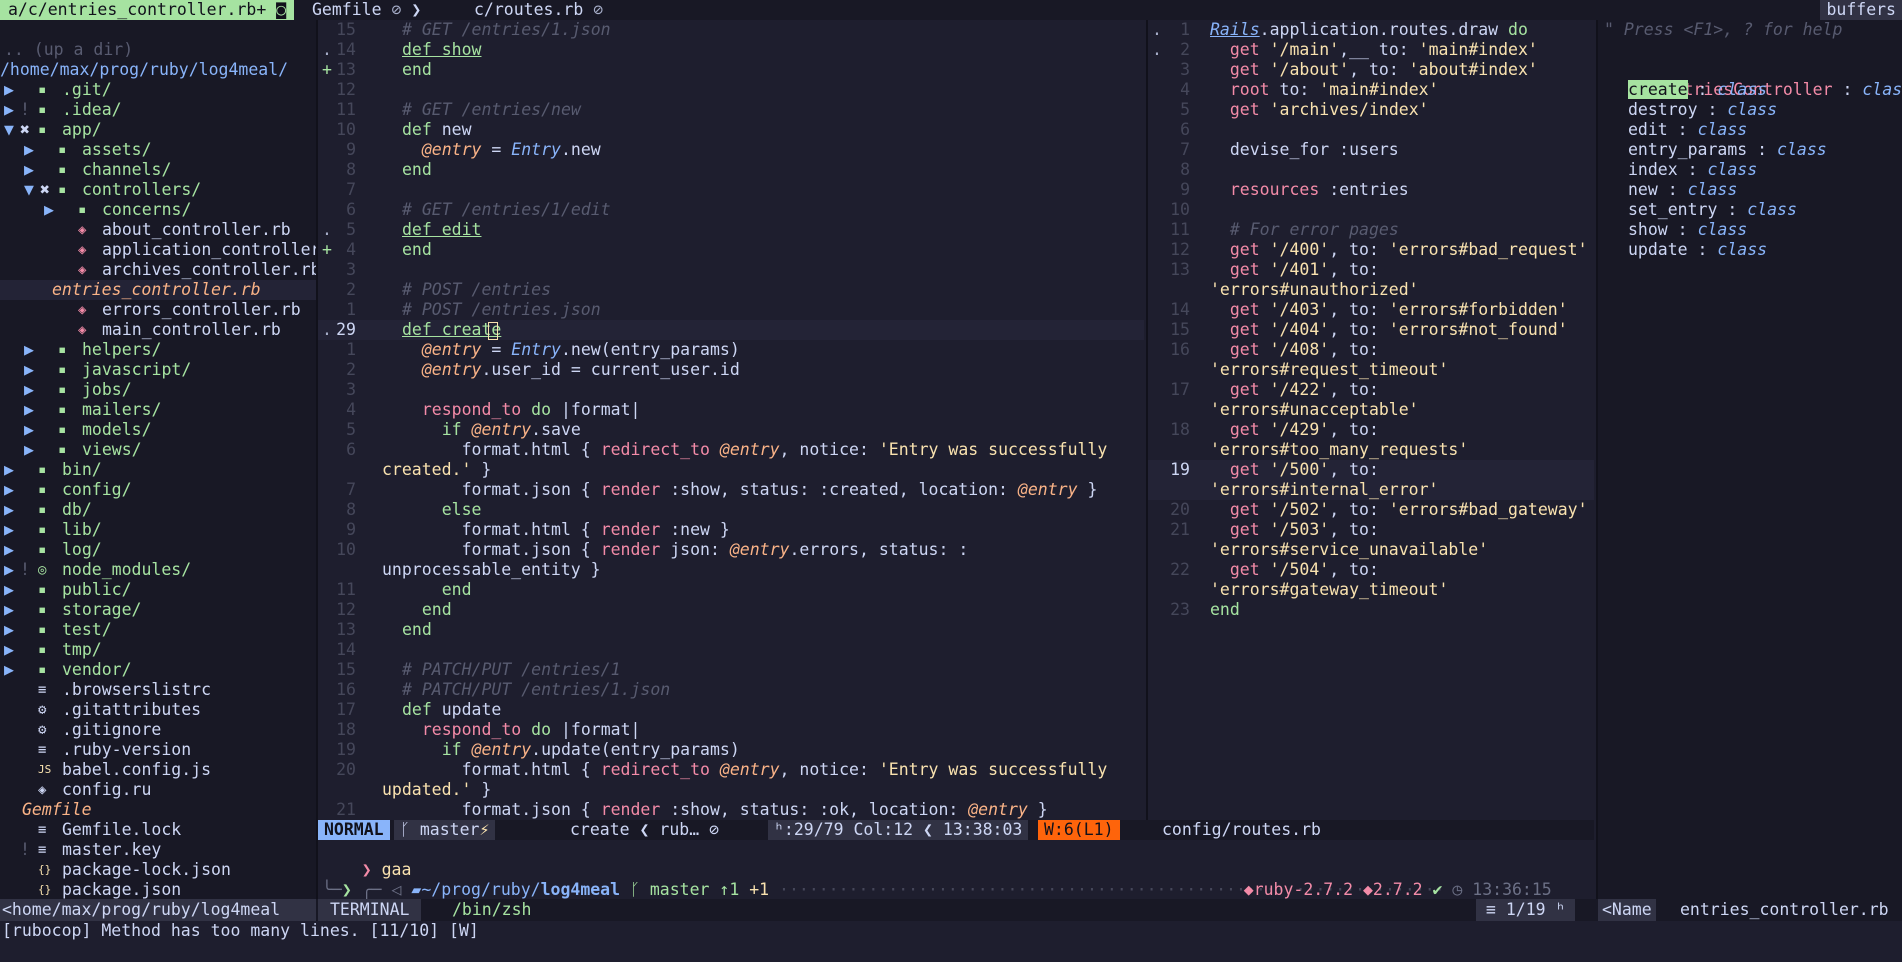 Image resolution: width=1902 pixels, height=962 pixels. Describe the element at coordinates (1765, 250) in the screenshot. I see `tagbar-item: update : class` at that location.